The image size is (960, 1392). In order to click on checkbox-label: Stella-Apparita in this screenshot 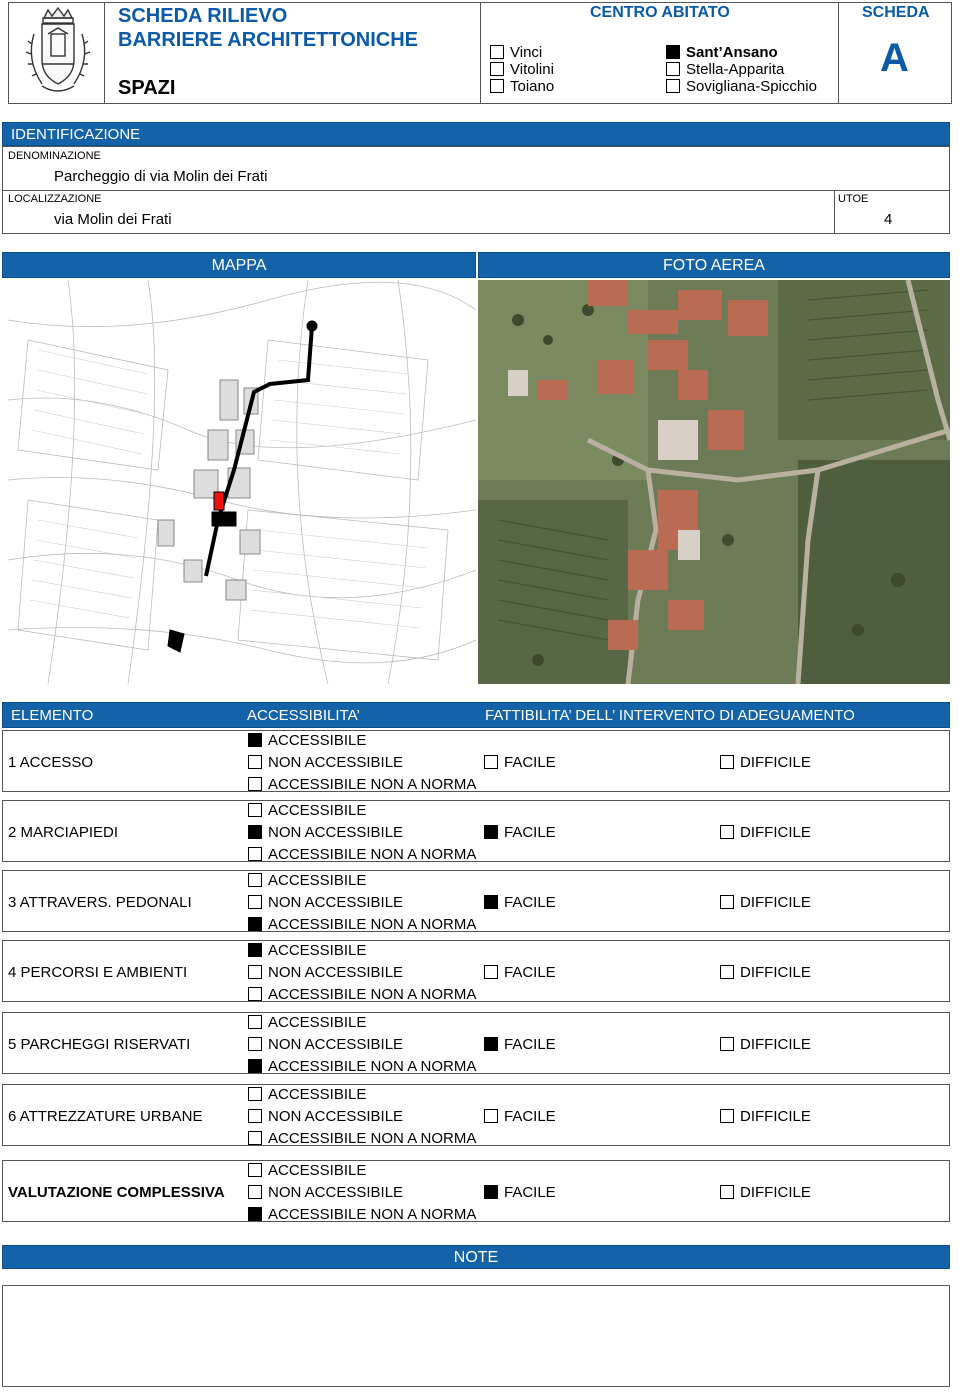, I will do `click(735, 69)`.